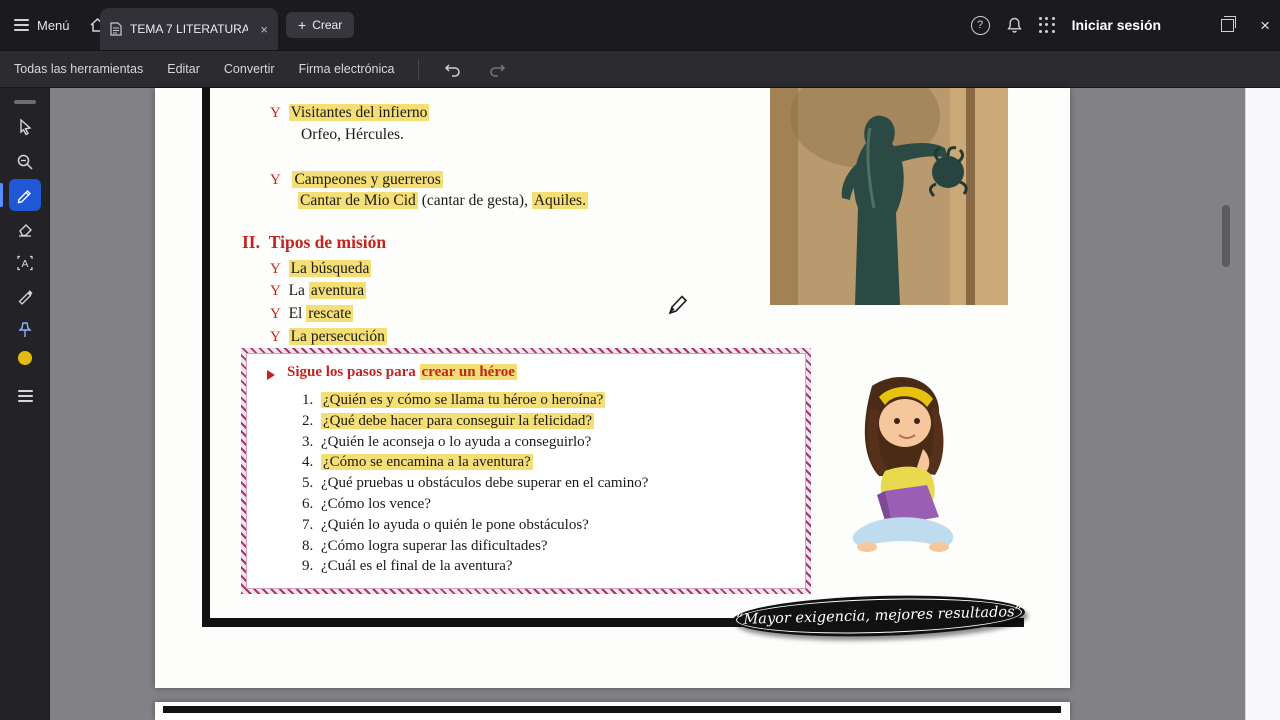 The height and width of the screenshot is (720, 1280). I want to click on redo-icon, so click(497, 69).